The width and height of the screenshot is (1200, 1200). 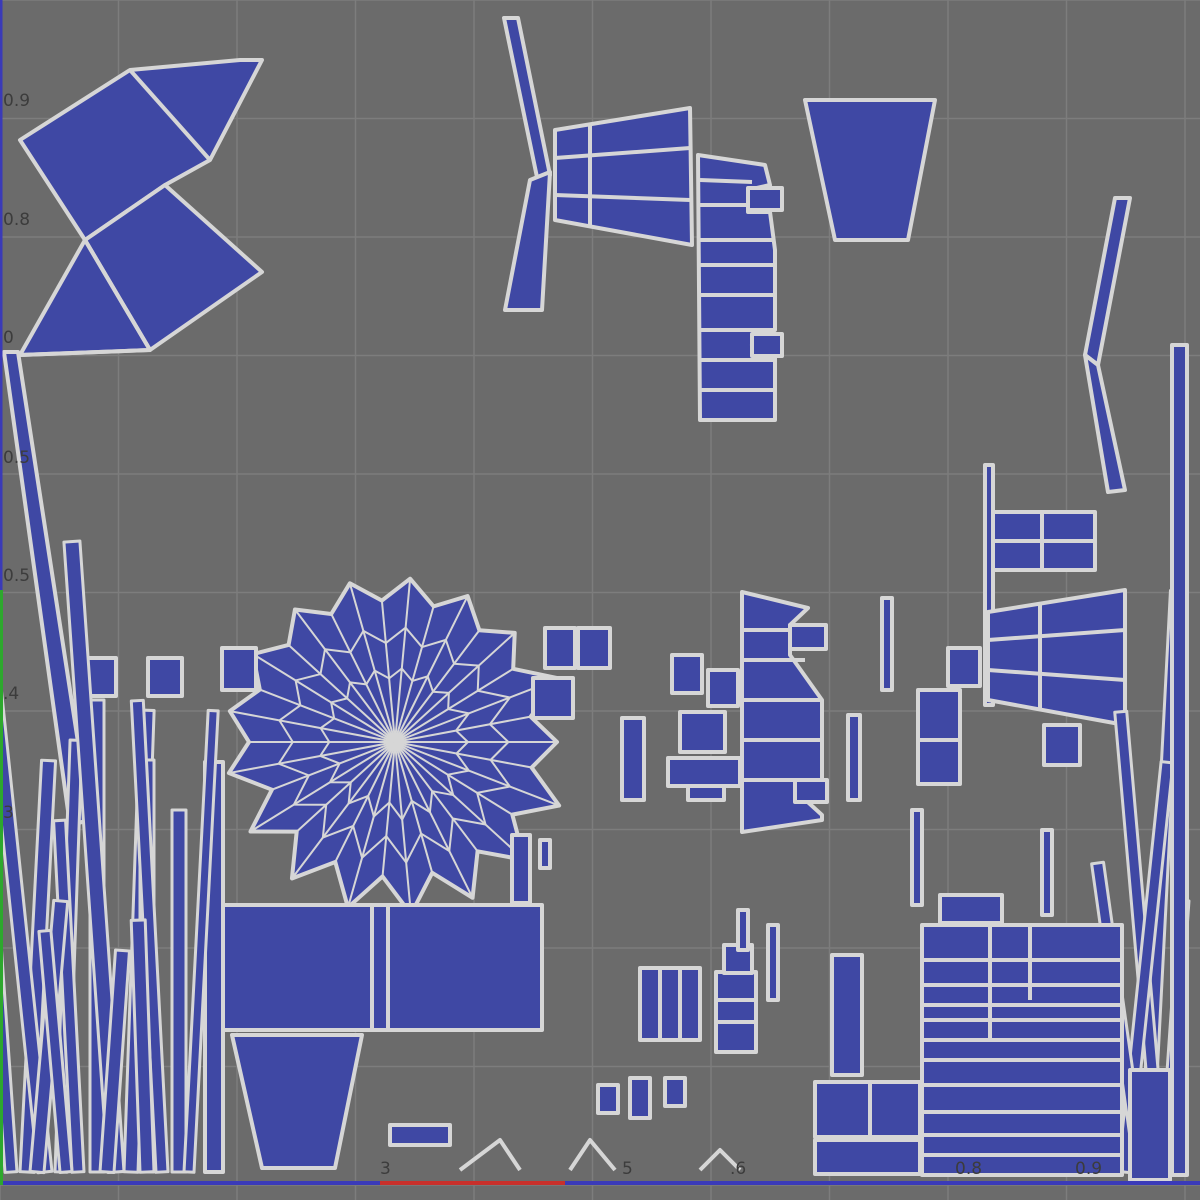 What do you see at coordinates (969, 1169) in the screenshot?
I see `u-tick-label: 0.8` at bounding box center [969, 1169].